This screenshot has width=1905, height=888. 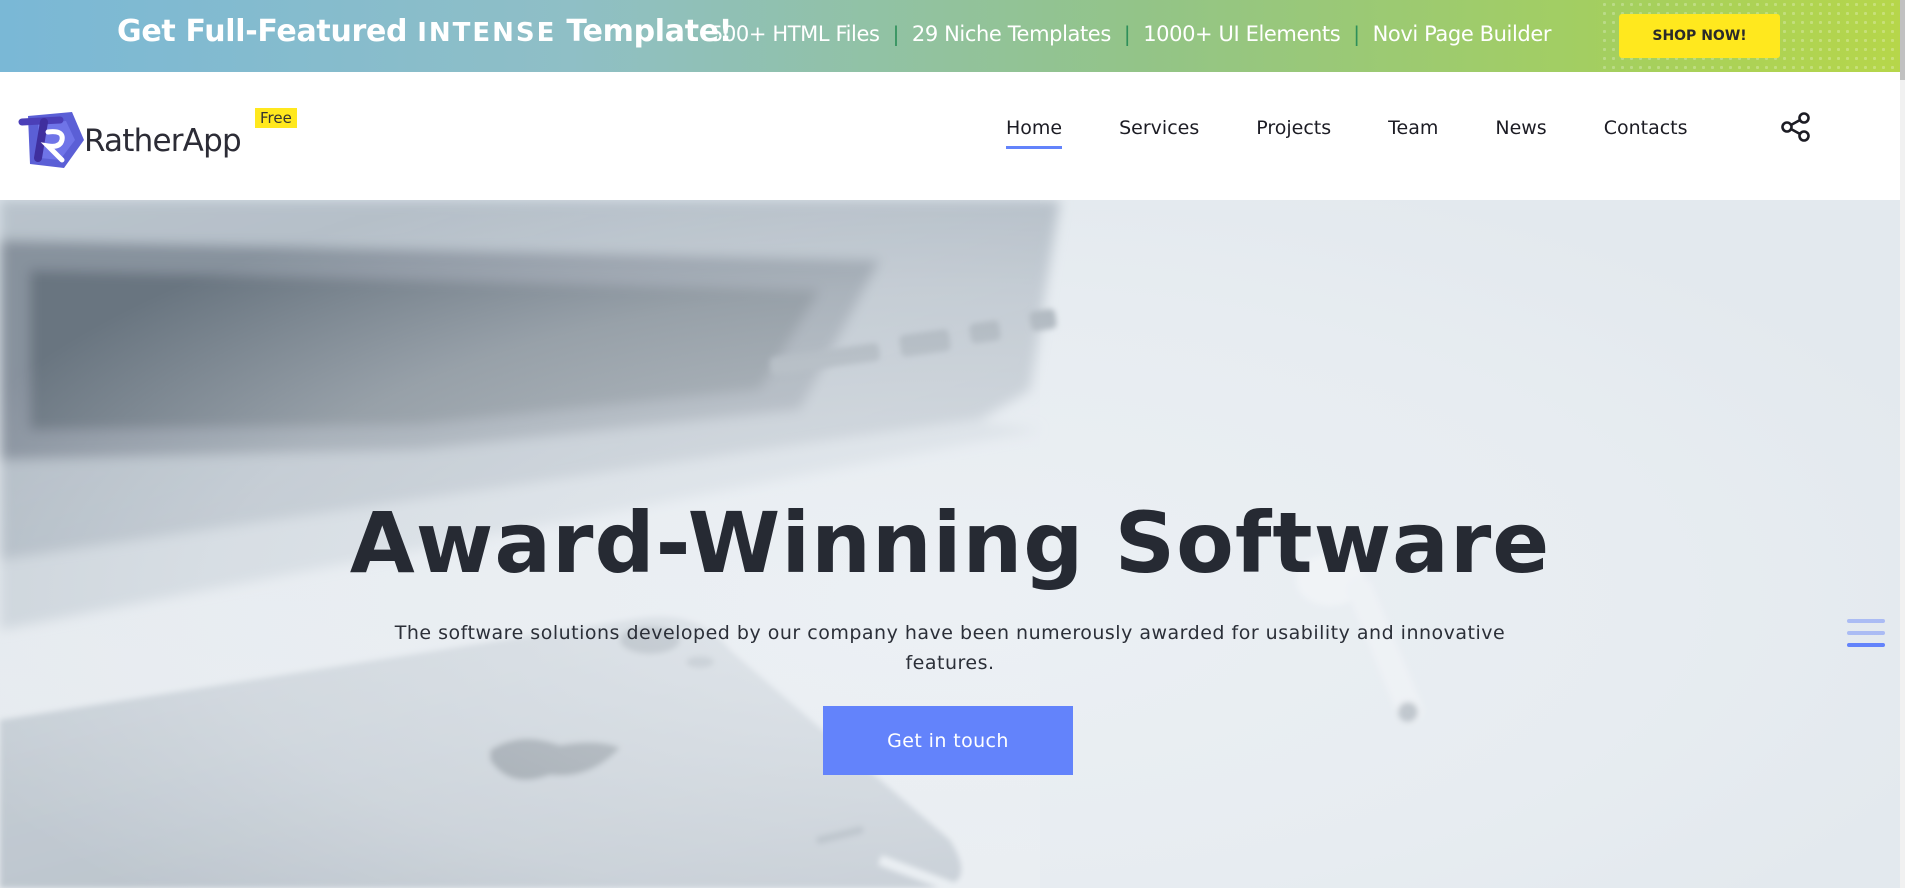 What do you see at coordinates (1034, 133) in the screenshot?
I see `nav-item-home: Home` at bounding box center [1034, 133].